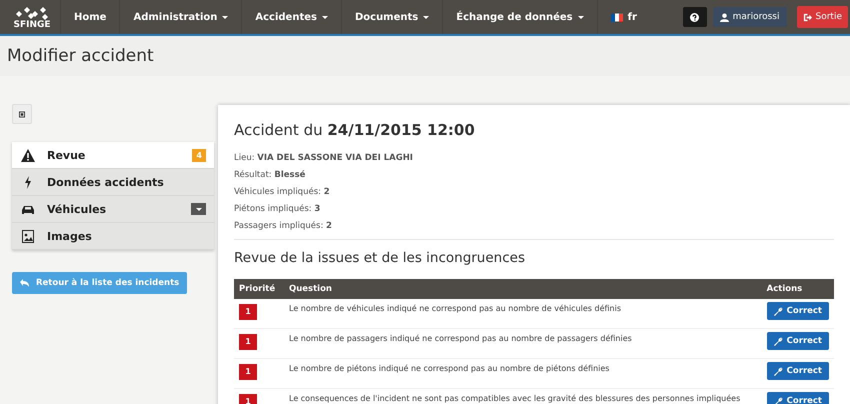 Image resolution: width=850 pixels, height=404 pixels. What do you see at coordinates (324, 158) in the screenshot?
I see `detail-line: Lieu: VIA DEL SASSONE VIA DEI LAGHI` at bounding box center [324, 158].